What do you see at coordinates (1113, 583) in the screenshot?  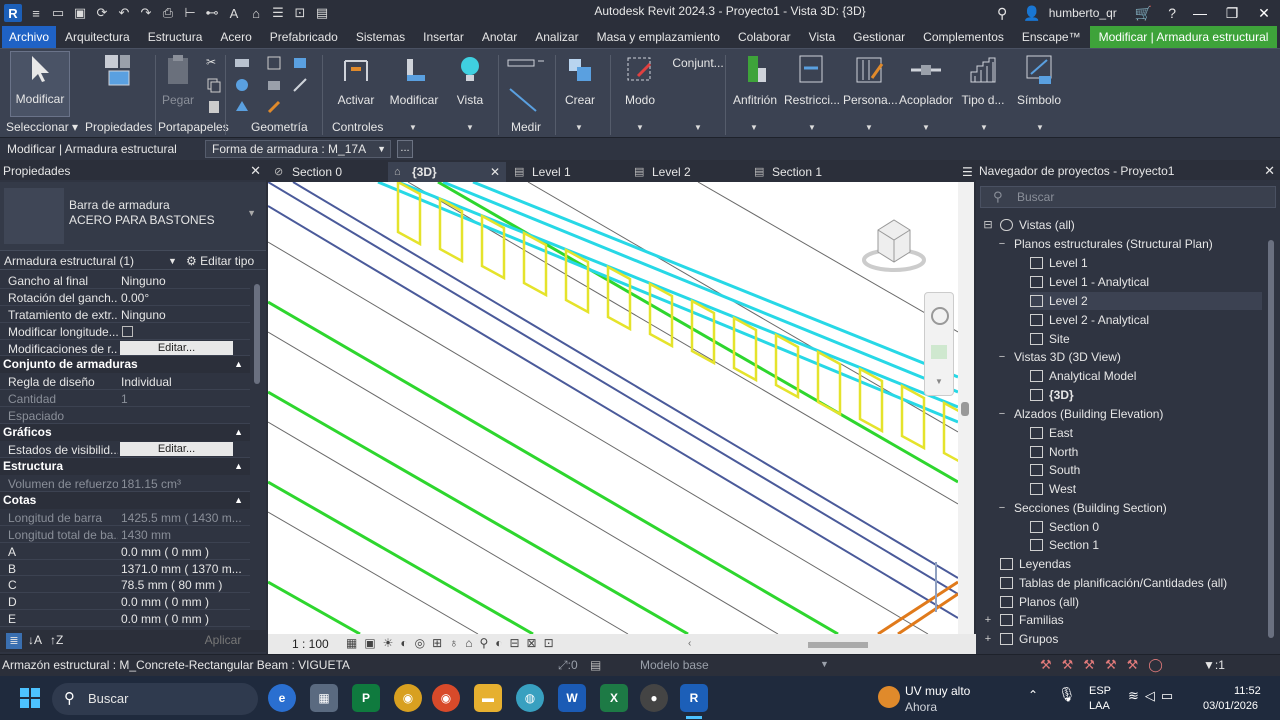 I see `tree-node: Tablas de planificación/Cantidades (all)` at bounding box center [1113, 583].